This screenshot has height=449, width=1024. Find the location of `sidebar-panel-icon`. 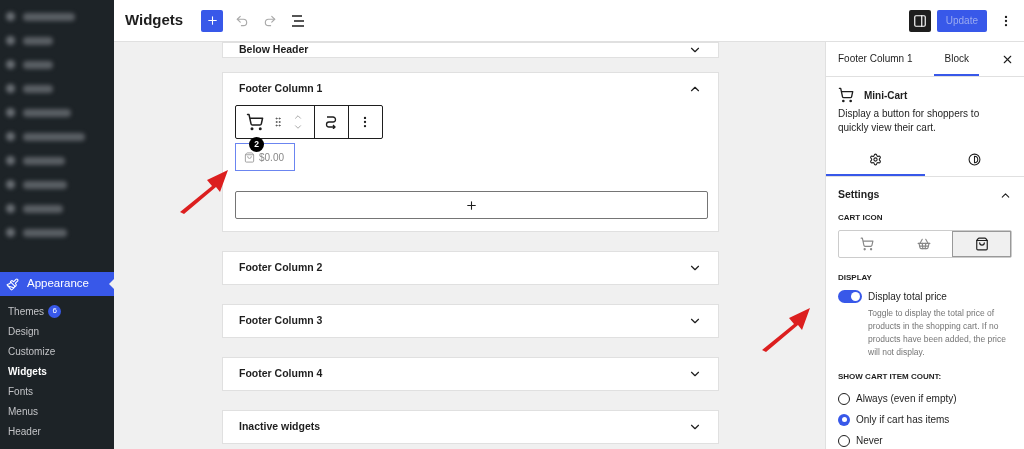

sidebar-panel-icon is located at coordinates (919, 20).